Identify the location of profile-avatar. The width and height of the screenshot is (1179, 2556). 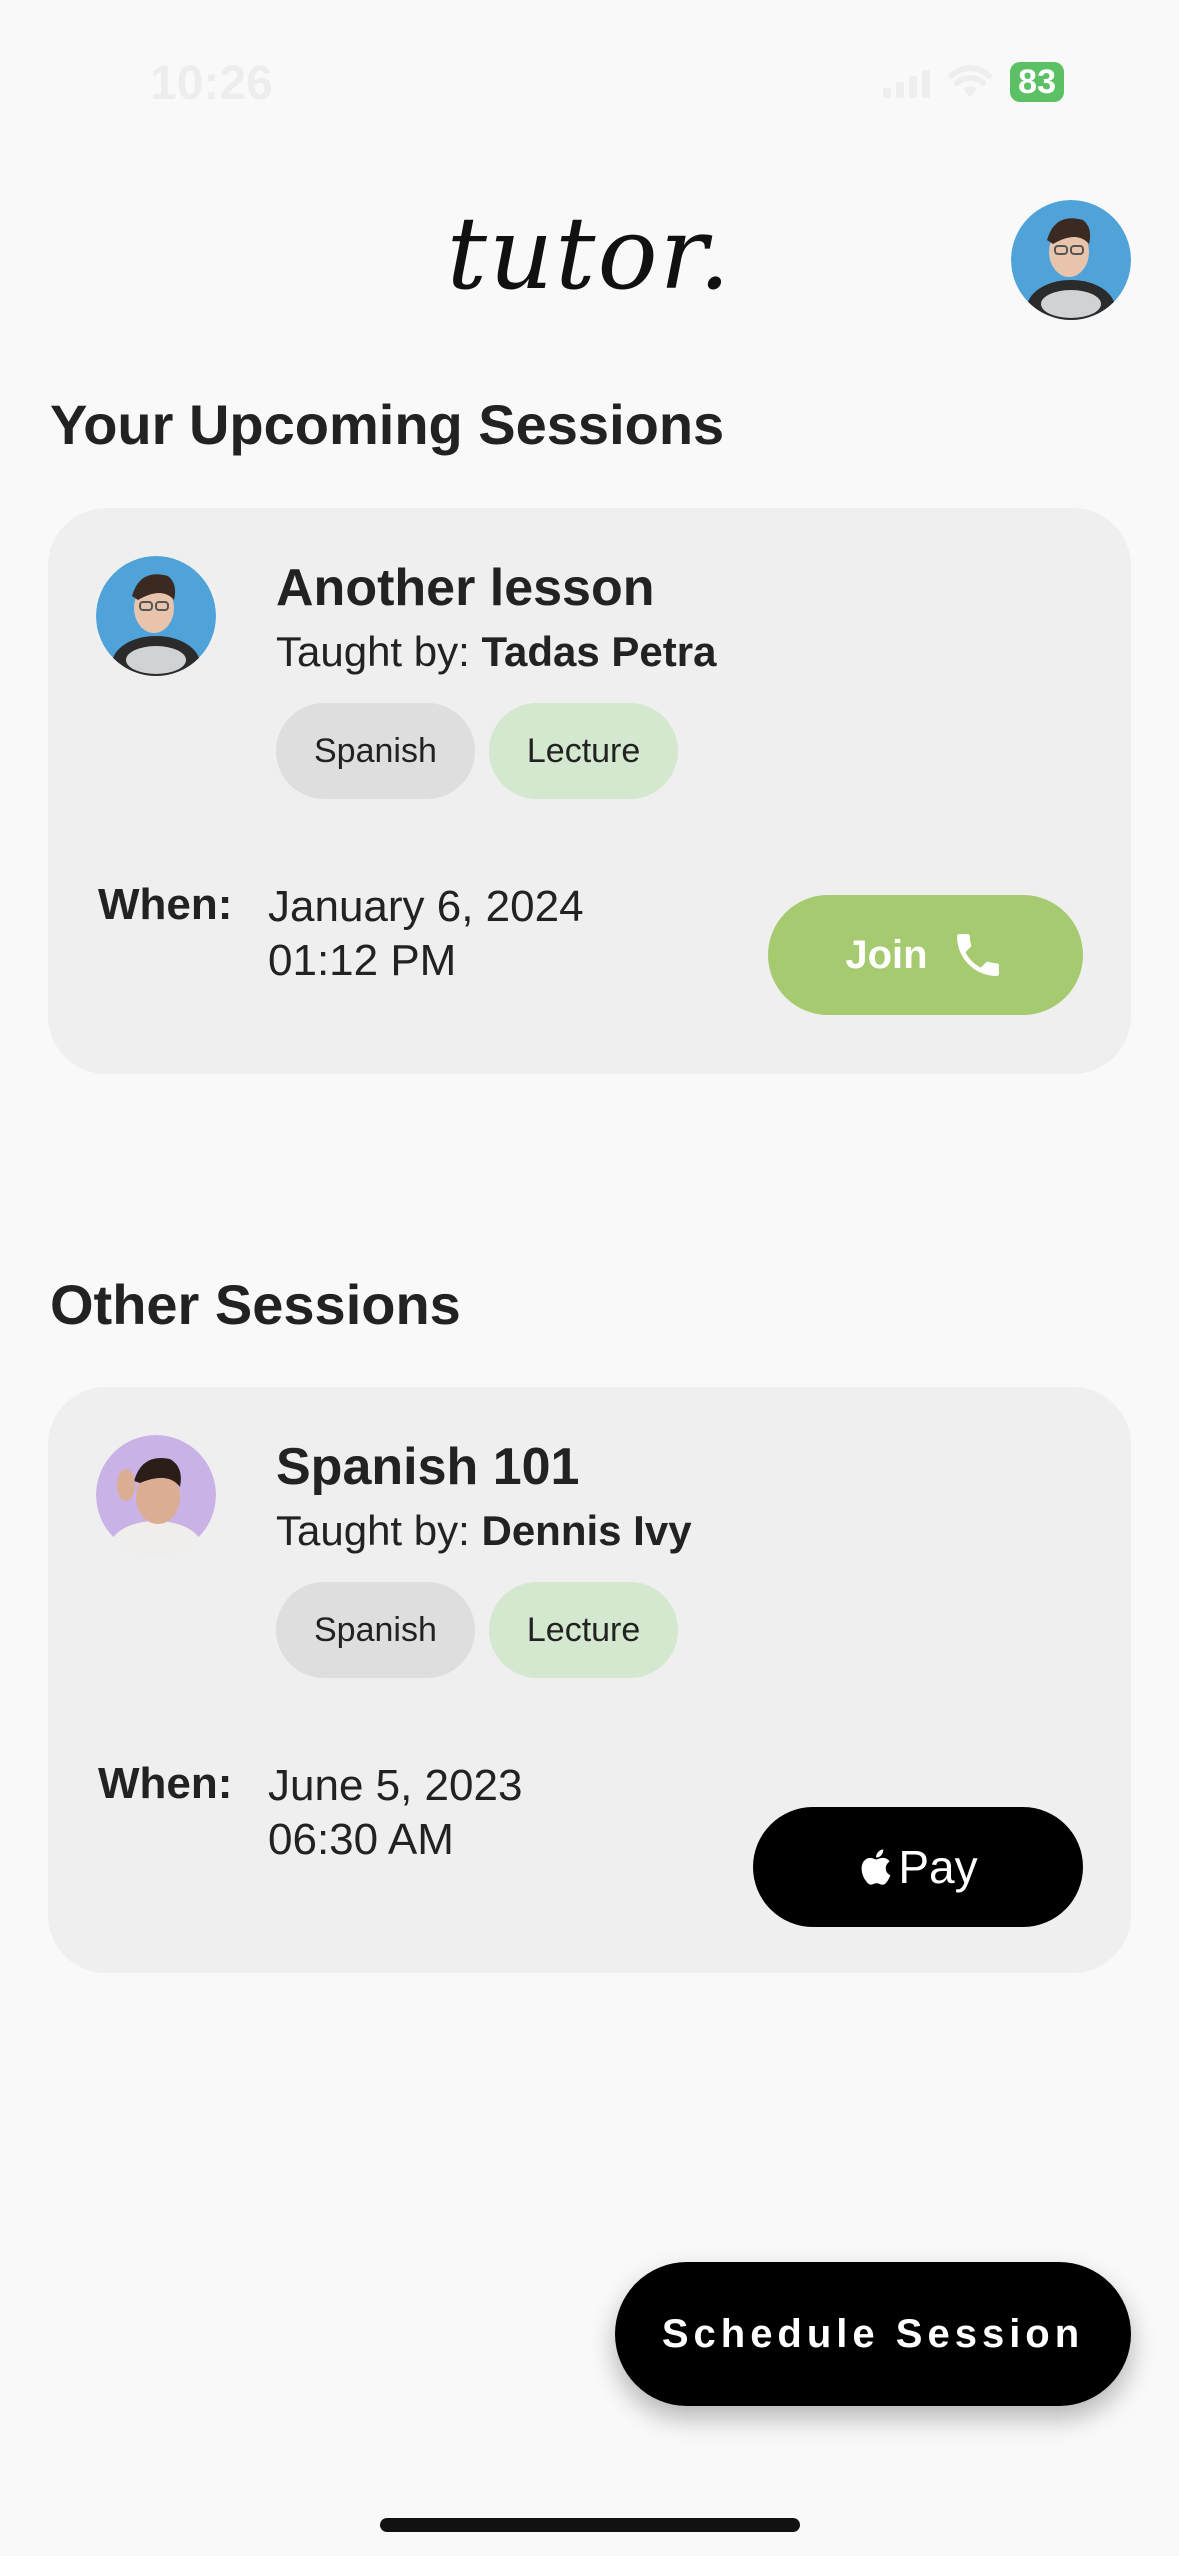
(1071, 260).